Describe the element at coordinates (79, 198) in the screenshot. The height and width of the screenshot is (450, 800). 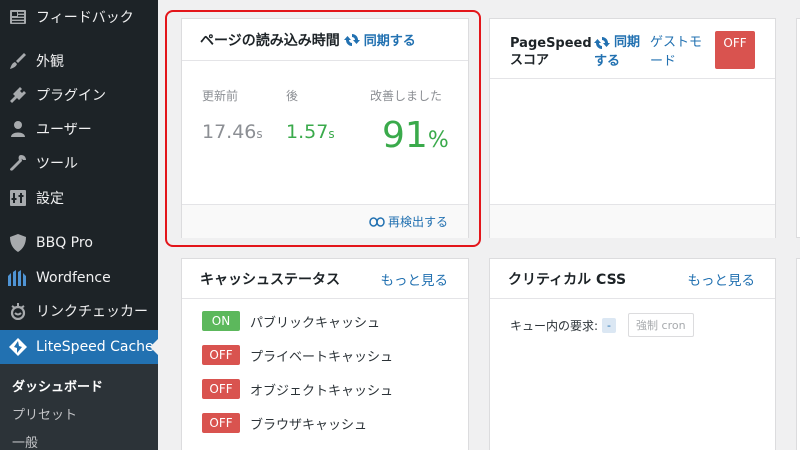
I see `sidebar-item-settings: 設定` at that location.